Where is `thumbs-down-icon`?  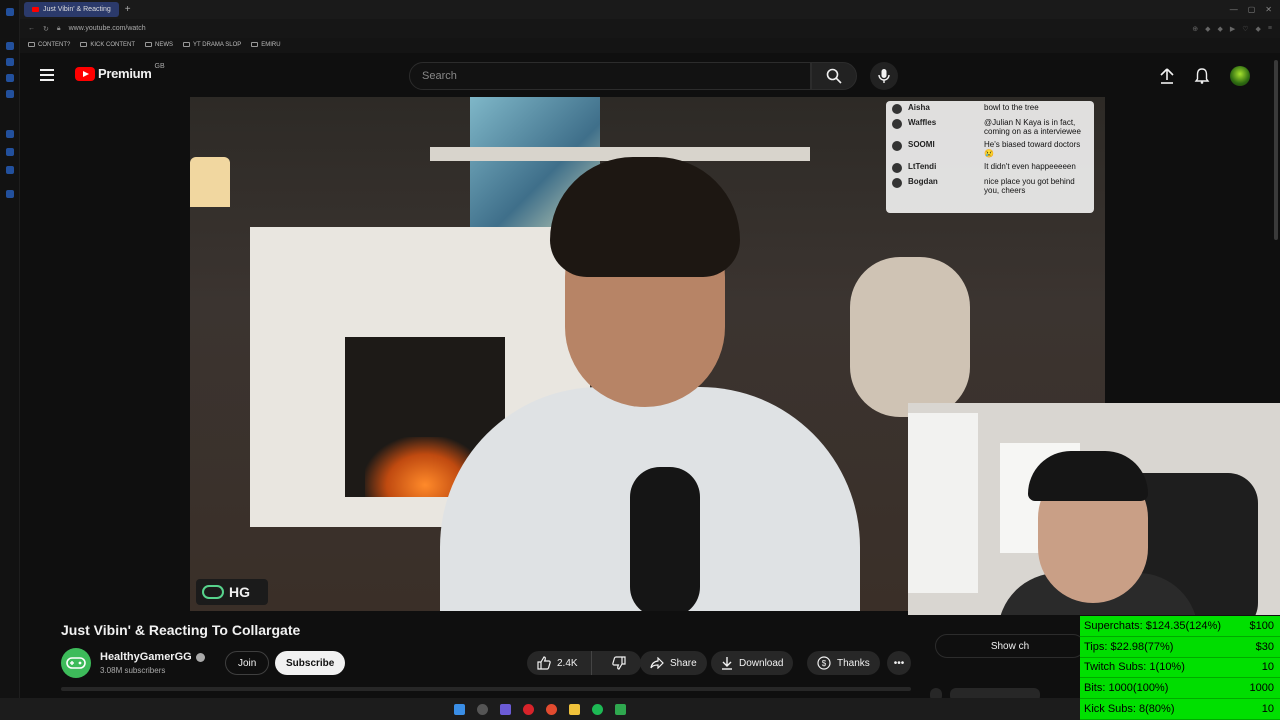
thumbs-down-icon is located at coordinates (619, 663).